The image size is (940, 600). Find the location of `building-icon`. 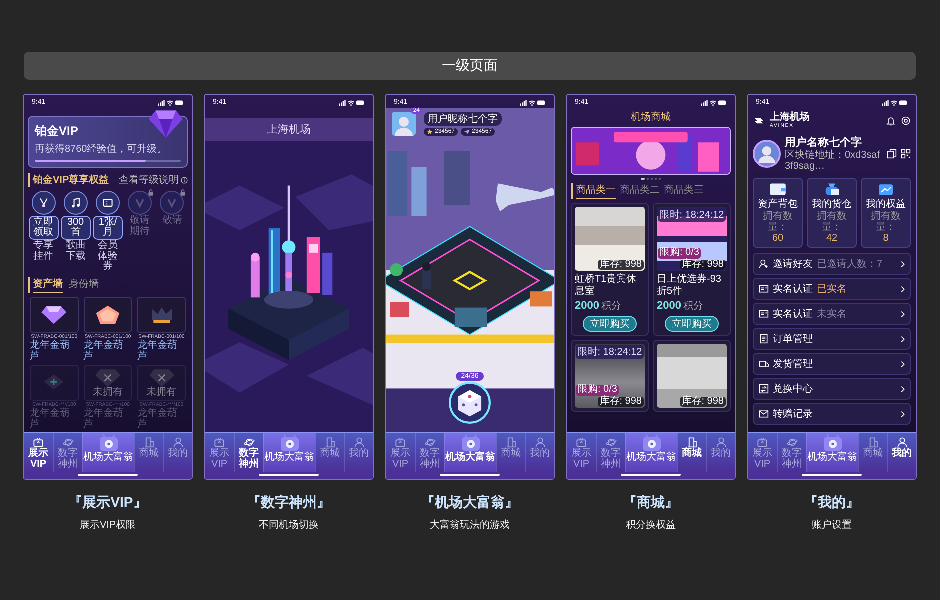

building-icon is located at coordinates (511, 442).